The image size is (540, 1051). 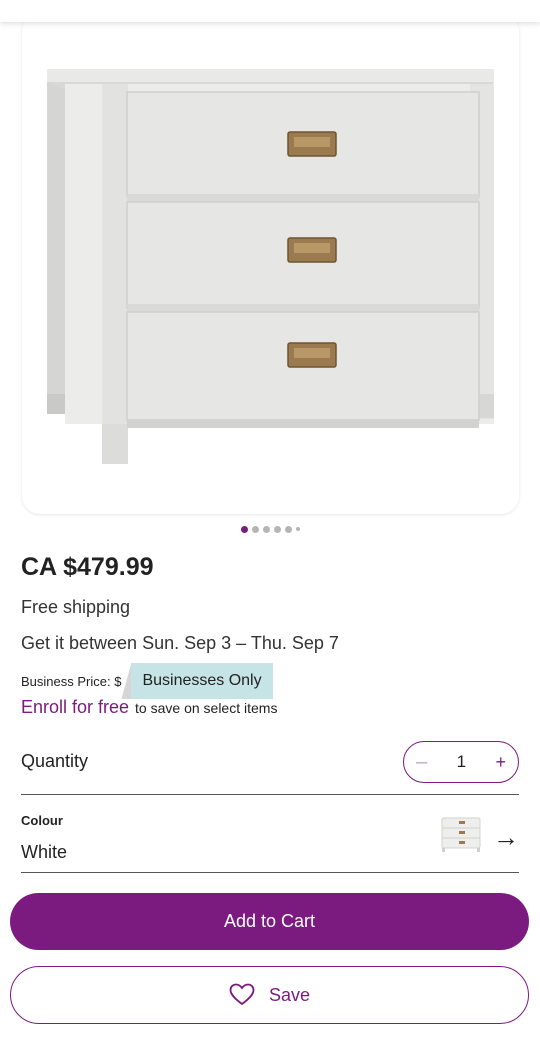 I want to click on save-label: Save, so click(x=289, y=994).